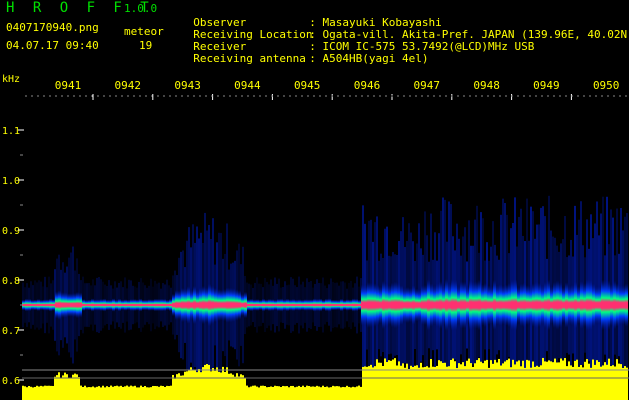 The width and height of the screenshot is (629, 400). Describe the element at coordinates (307, 85) in the screenshot. I see `time-tick-label: 0945` at that location.